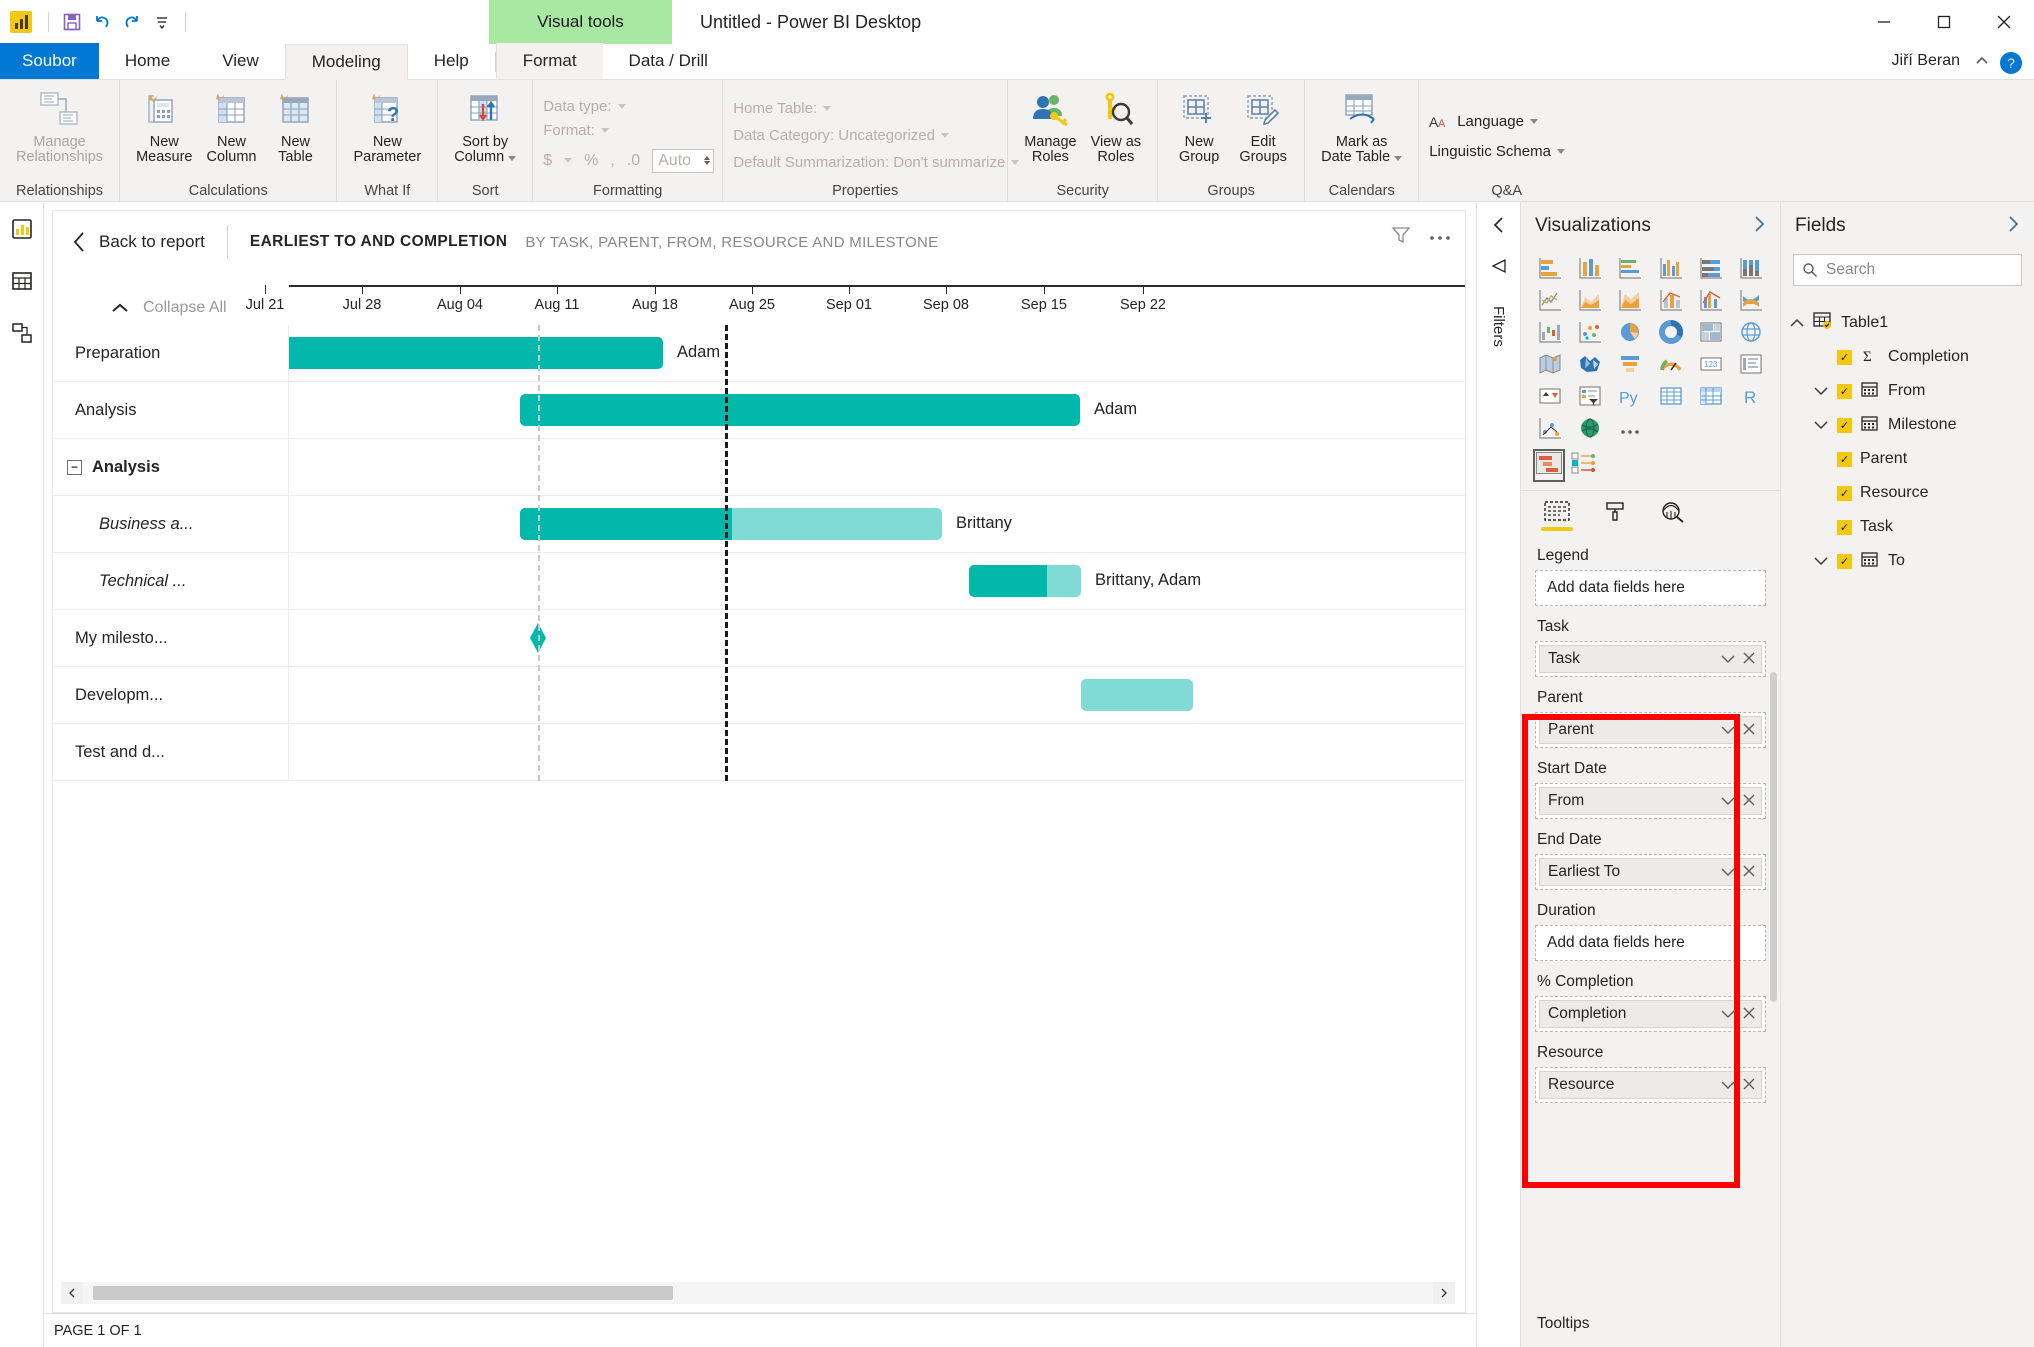  What do you see at coordinates (162, 22) in the screenshot?
I see `customize-icon` at bounding box center [162, 22].